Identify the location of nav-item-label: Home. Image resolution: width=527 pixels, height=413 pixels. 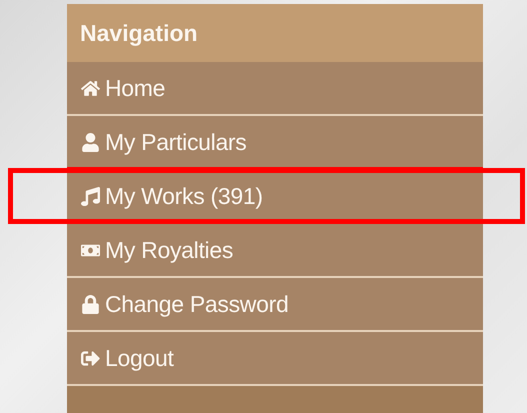
(135, 88).